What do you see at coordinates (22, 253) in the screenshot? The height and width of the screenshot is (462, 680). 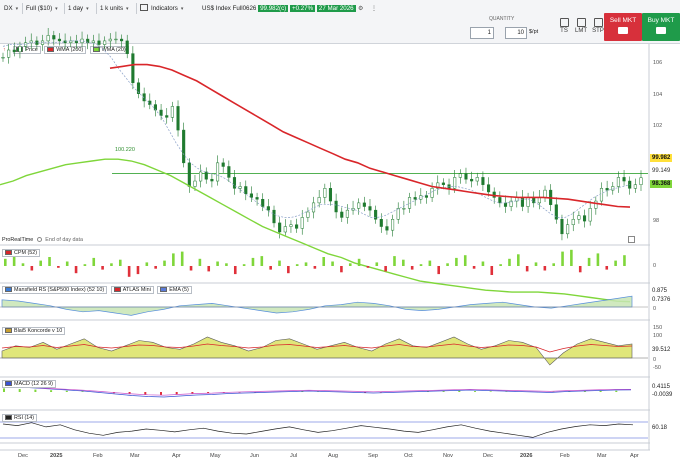 I see `cpm-legend: CPM (52)` at bounding box center [22, 253].